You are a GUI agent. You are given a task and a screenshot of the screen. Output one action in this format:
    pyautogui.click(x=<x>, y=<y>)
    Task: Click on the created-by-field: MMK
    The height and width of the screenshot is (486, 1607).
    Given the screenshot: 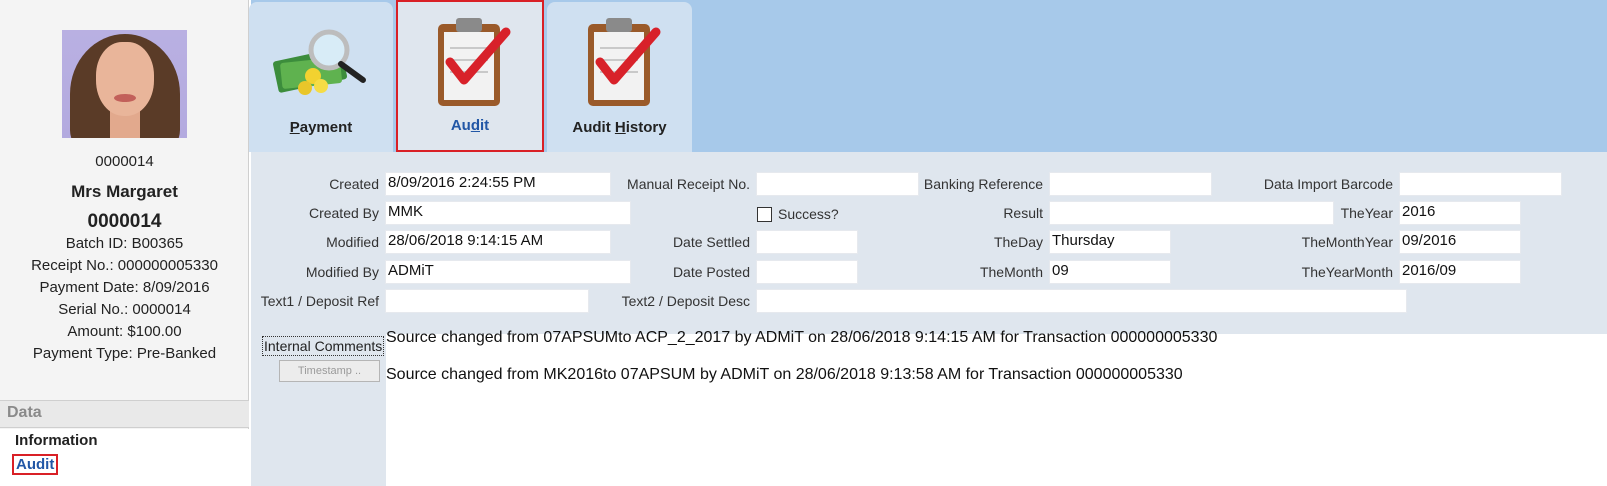 What is the action you would take?
    pyautogui.click(x=508, y=213)
    